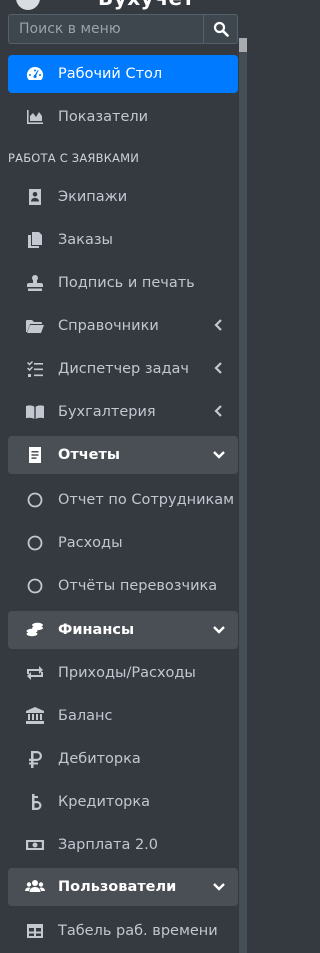 The width and height of the screenshot is (320, 953). What do you see at coordinates (96, 630) in the screenshot?
I see `nav-item-label: Финансы` at bounding box center [96, 630].